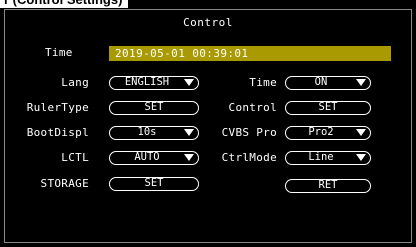 The height and width of the screenshot is (247, 416). Describe the element at coordinates (263, 82) in the screenshot. I see `time-display-label: Time` at that location.